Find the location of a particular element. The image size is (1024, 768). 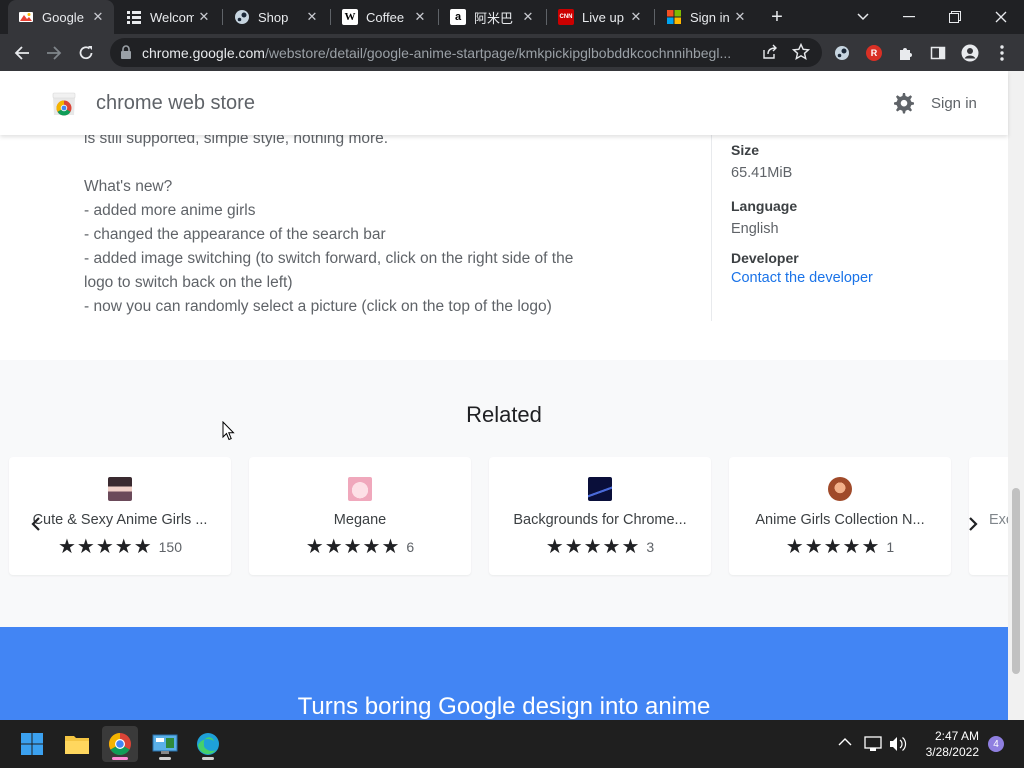

store-header: chrome web store Sign in is located at coordinates (504, 103).